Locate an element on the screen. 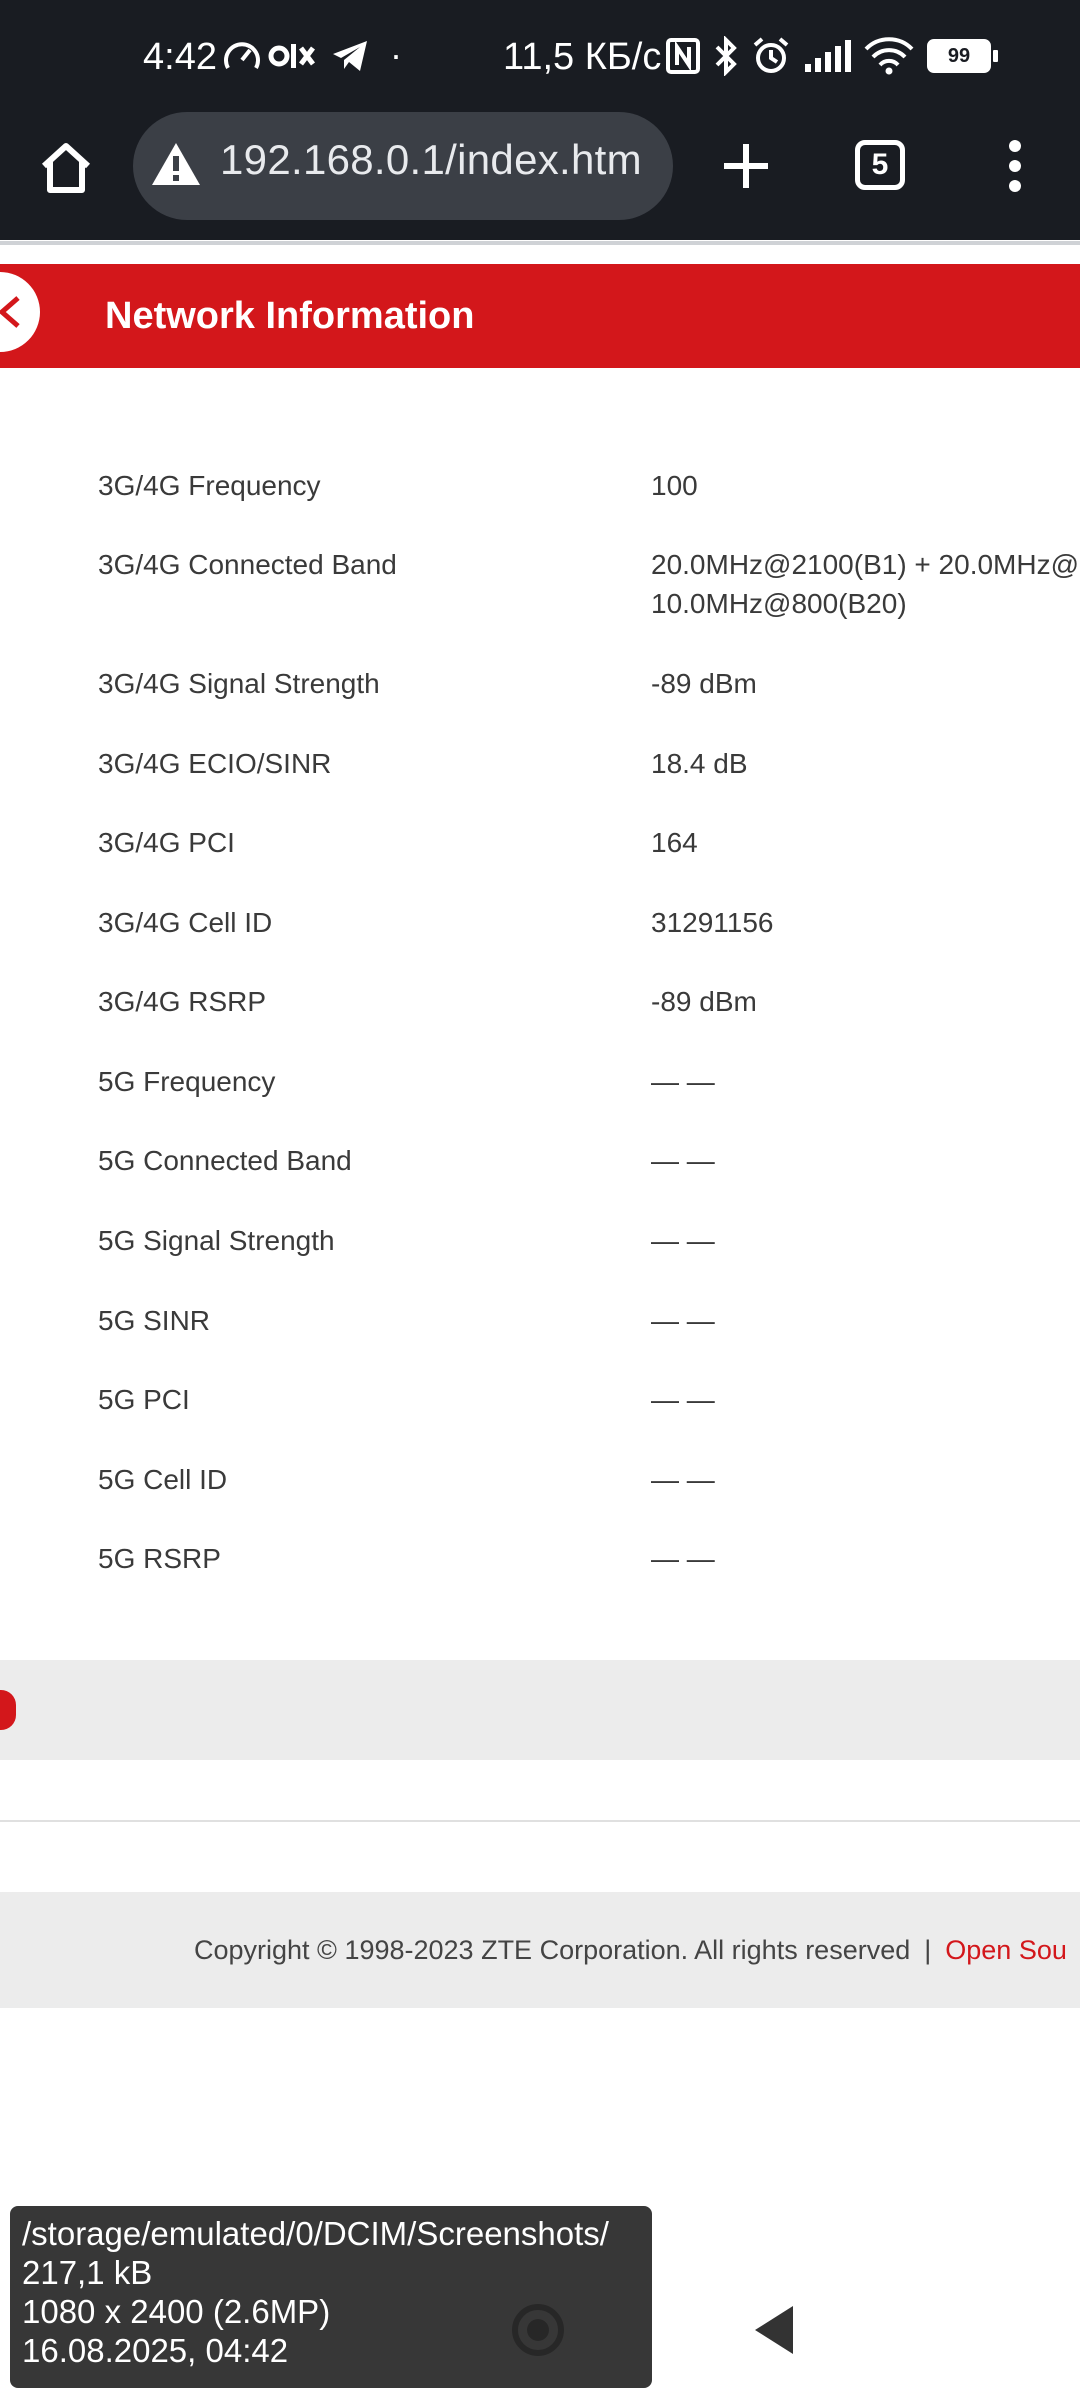 This screenshot has height=2400, width=1080. screenshot-resolution: 1080 x 2400 (2.6MP) is located at coordinates (176, 2311).